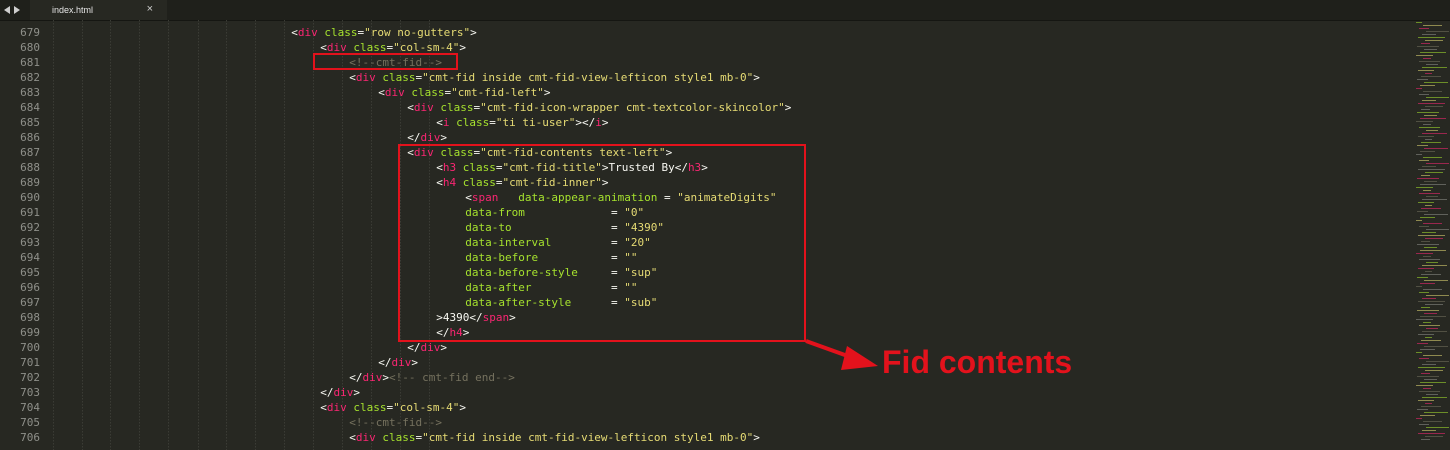  I want to click on code-token: class, so click(457, 107).